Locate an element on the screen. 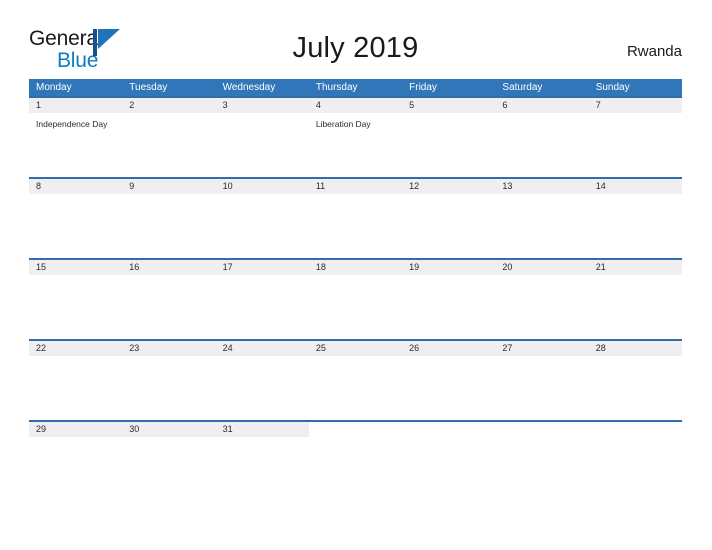  day-cell: 18 is located at coordinates (355, 299).